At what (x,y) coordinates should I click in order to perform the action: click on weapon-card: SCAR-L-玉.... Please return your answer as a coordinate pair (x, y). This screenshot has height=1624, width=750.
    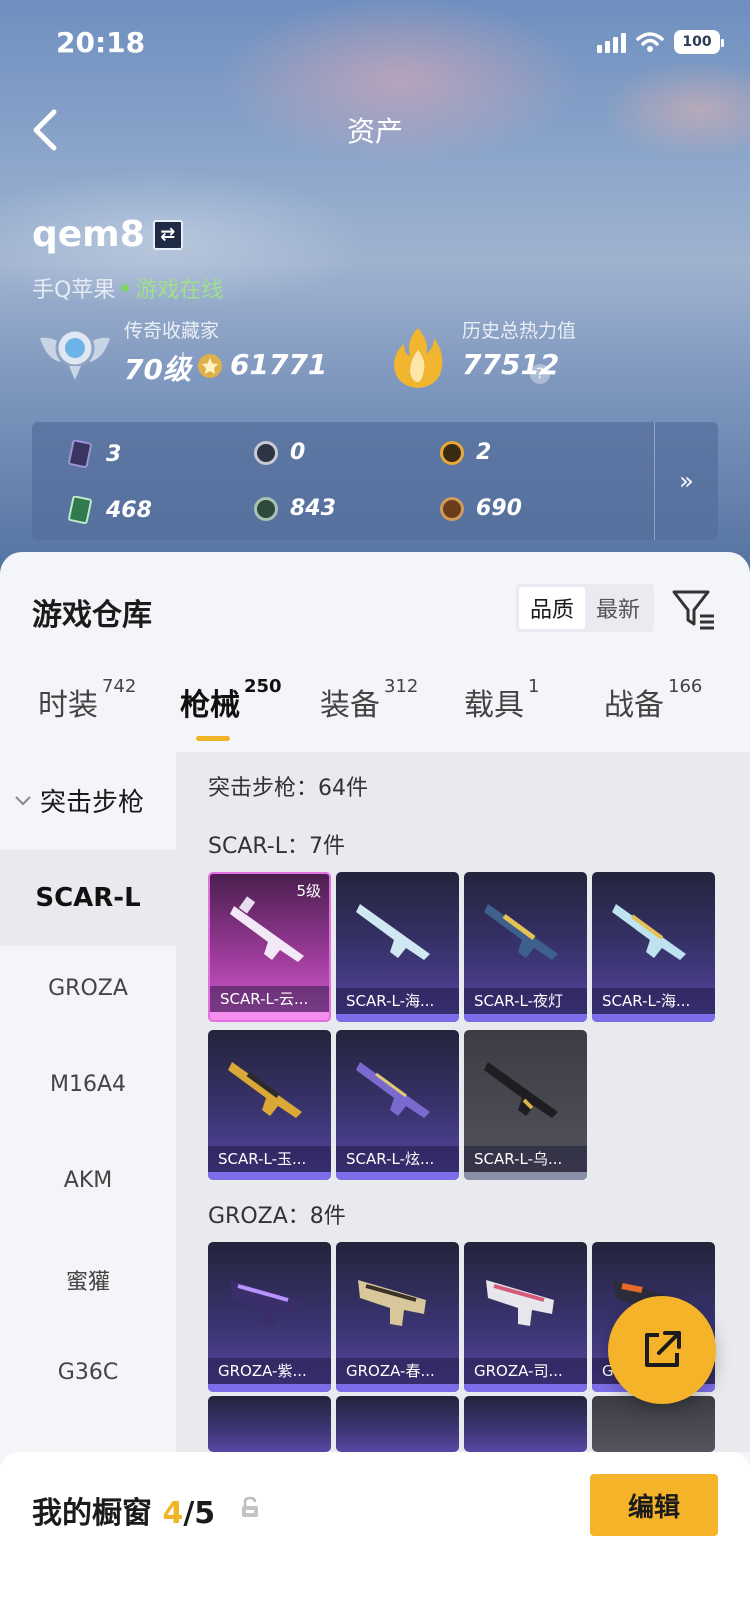
    Looking at the image, I should click on (269, 1105).